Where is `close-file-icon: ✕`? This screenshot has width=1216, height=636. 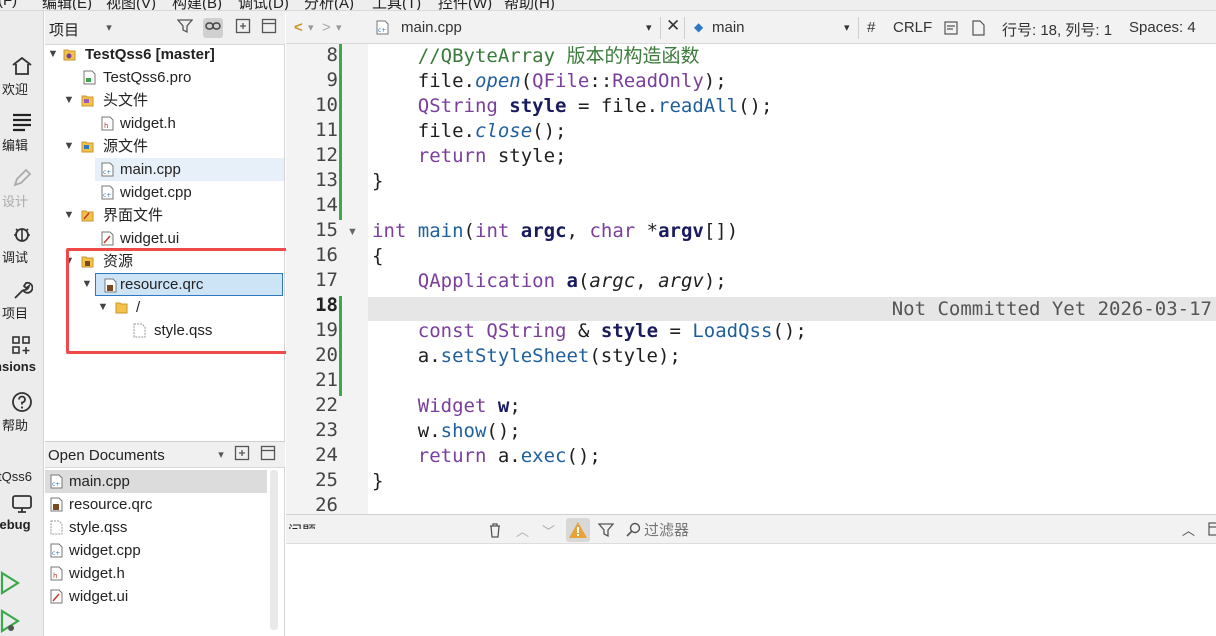 close-file-icon: ✕ is located at coordinates (673, 26).